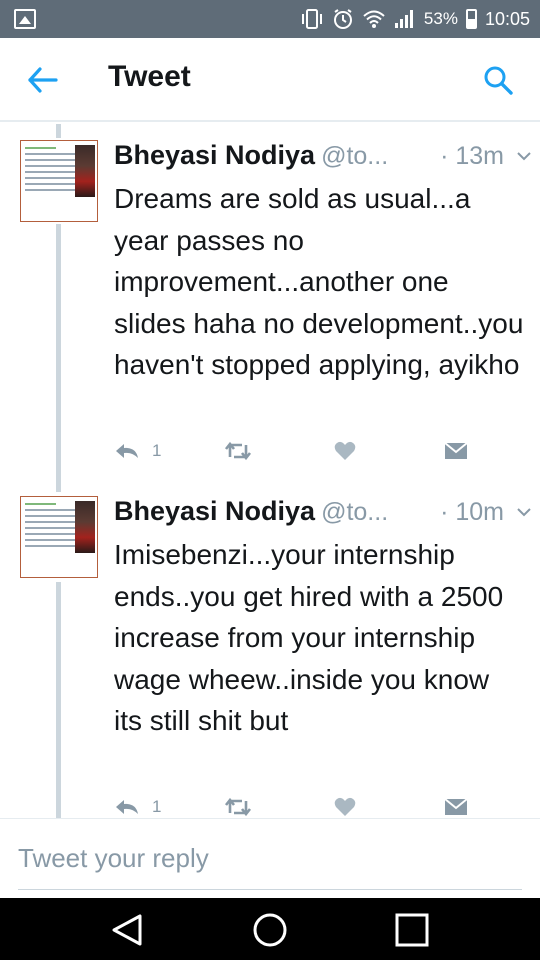 The width and height of the screenshot is (540, 960). Describe the element at coordinates (128, 930) in the screenshot. I see `nav-back-icon` at that location.